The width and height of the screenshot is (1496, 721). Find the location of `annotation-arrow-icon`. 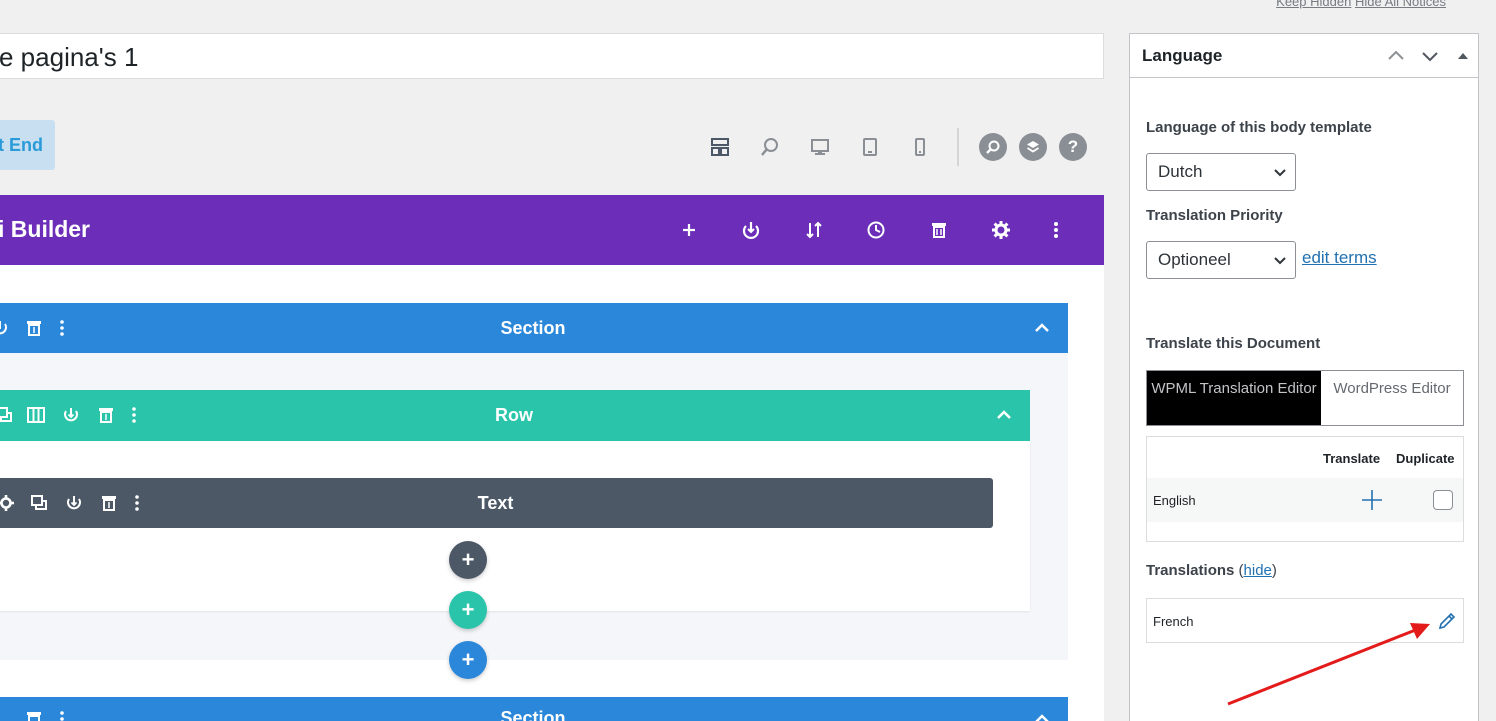

annotation-arrow-icon is located at coordinates (1328, 664).